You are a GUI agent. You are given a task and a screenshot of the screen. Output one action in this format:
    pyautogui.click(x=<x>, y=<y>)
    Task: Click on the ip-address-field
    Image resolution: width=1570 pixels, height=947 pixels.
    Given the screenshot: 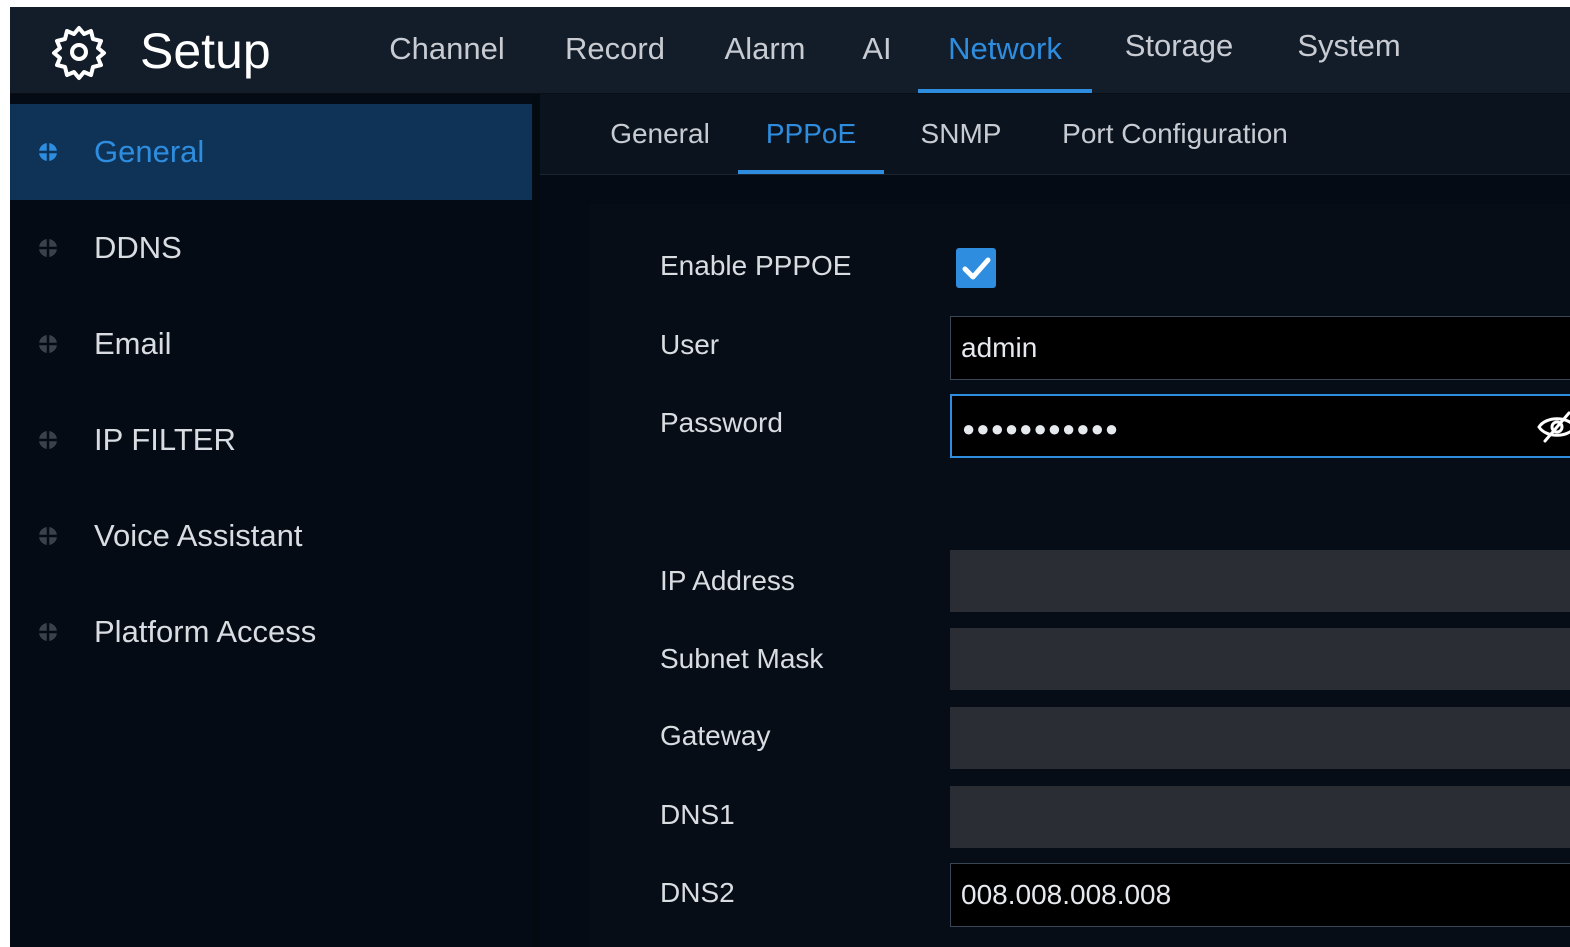 What is the action you would take?
    pyautogui.click(x=1260, y=581)
    